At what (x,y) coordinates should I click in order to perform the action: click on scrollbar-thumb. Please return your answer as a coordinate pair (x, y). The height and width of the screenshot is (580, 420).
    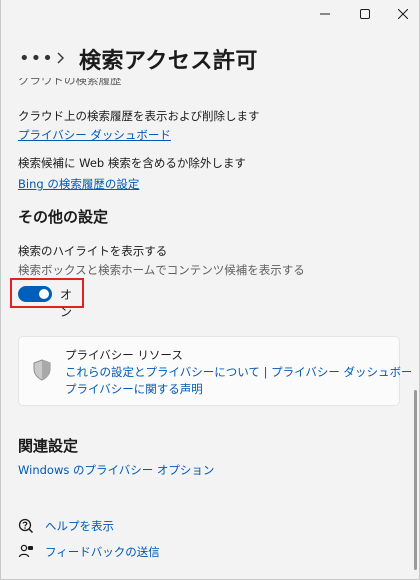
    Looking at the image, I should click on (415, 480).